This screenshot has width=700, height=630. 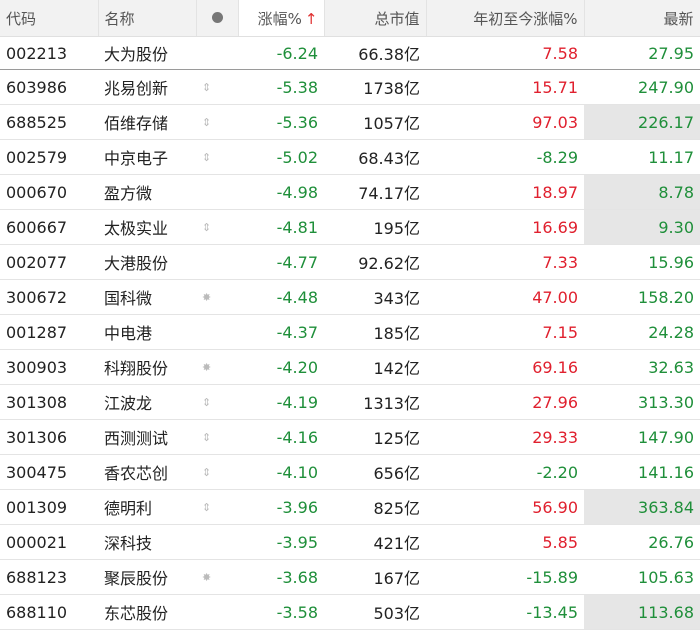 I want to click on table-row: 600667 太极实业 ⇕ -4.81 195亿 16.69 9.30, so click(x=350, y=227).